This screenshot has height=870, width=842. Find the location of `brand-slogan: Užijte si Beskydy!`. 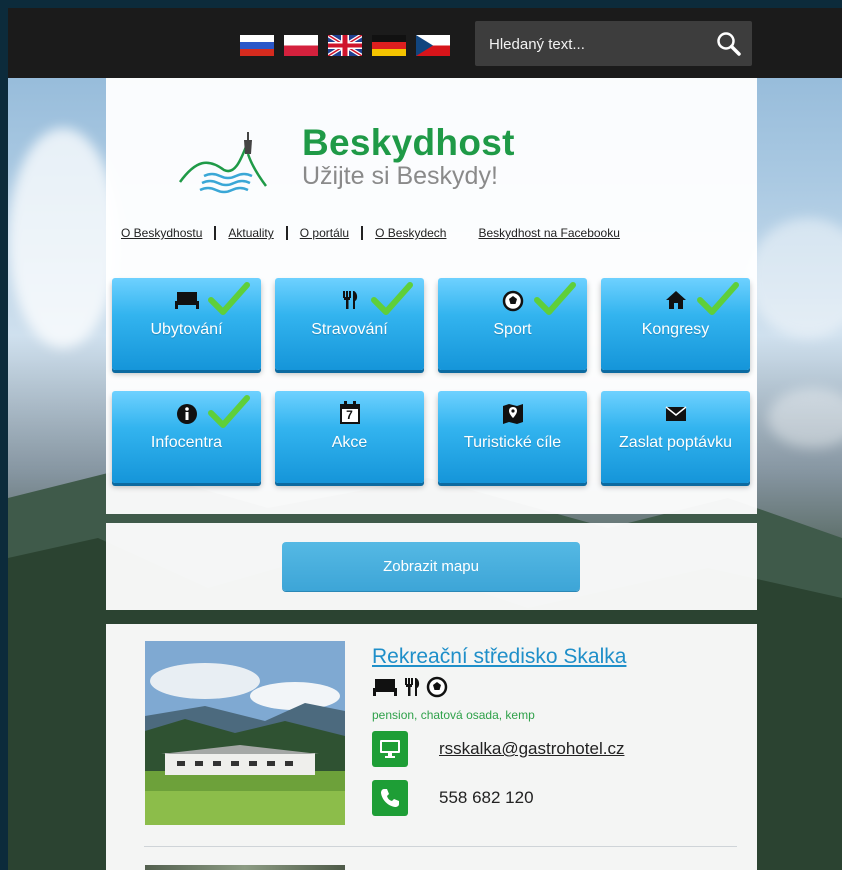

brand-slogan: Užijte si Beskydy! is located at coordinates (400, 176).